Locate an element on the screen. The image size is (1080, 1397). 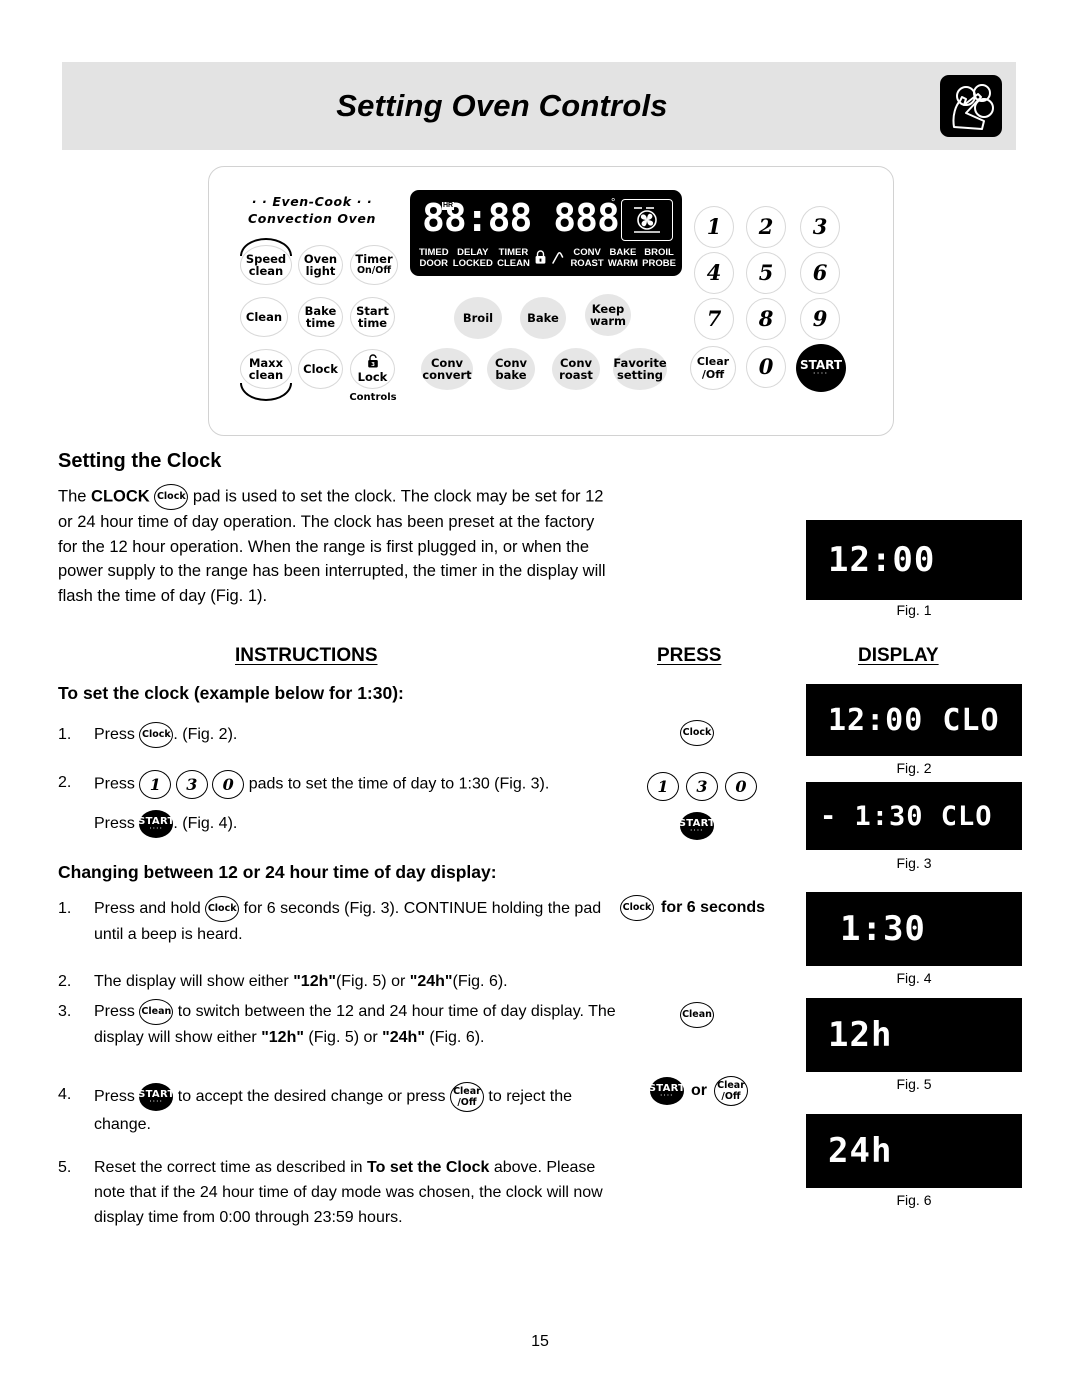
pad-conv-bake: Conv bake is located at coordinates (511, 369).